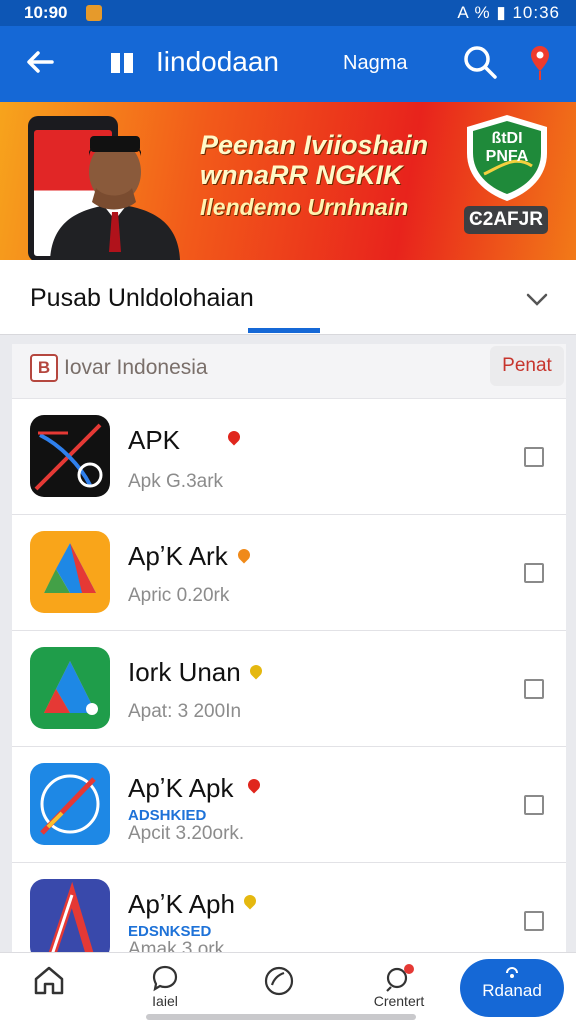 This screenshot has height=1025, width=576. What do you see at coordinates (176, 481) in the screenshot?
I see `app-subtitle: Apk G.3ark` at bounding box center [176, 481].